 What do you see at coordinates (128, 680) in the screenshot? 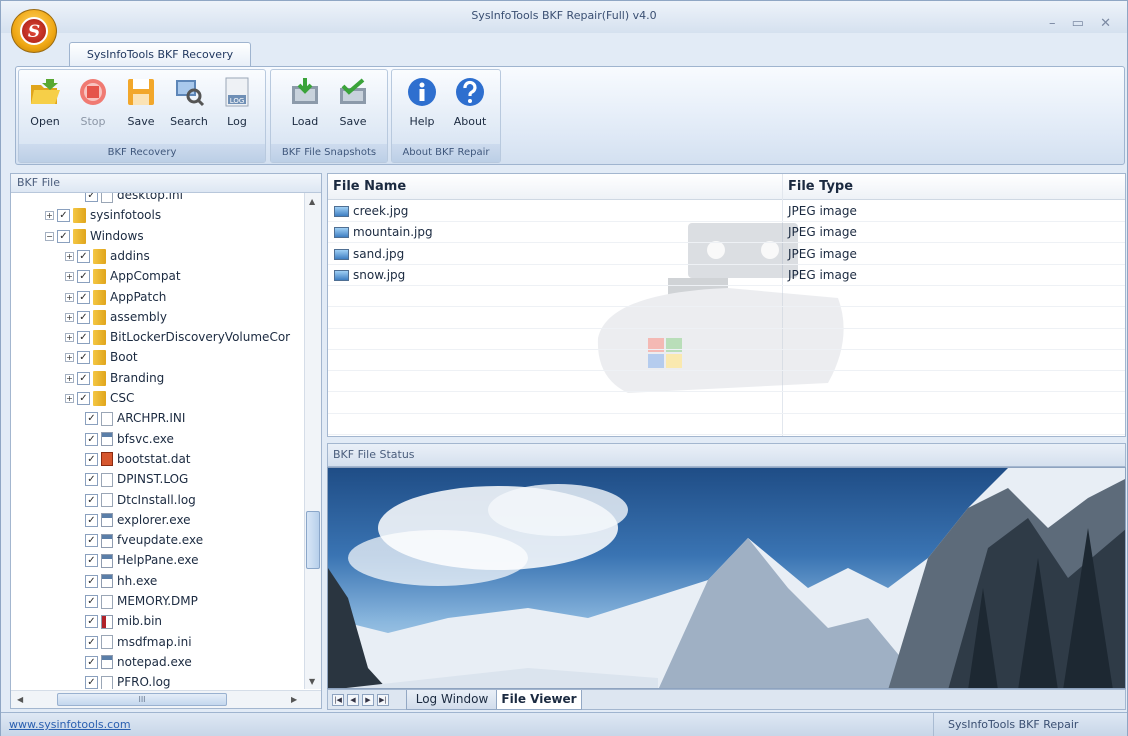
I see `tree-item: ✓ PFRO.log` at bounding box center [128, 680].